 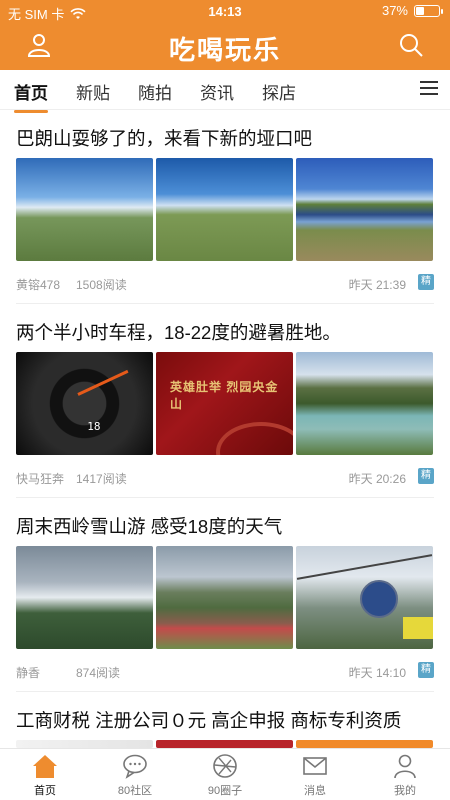 I want to click on nav-label: 90圈子, so click(x=225, y=791).